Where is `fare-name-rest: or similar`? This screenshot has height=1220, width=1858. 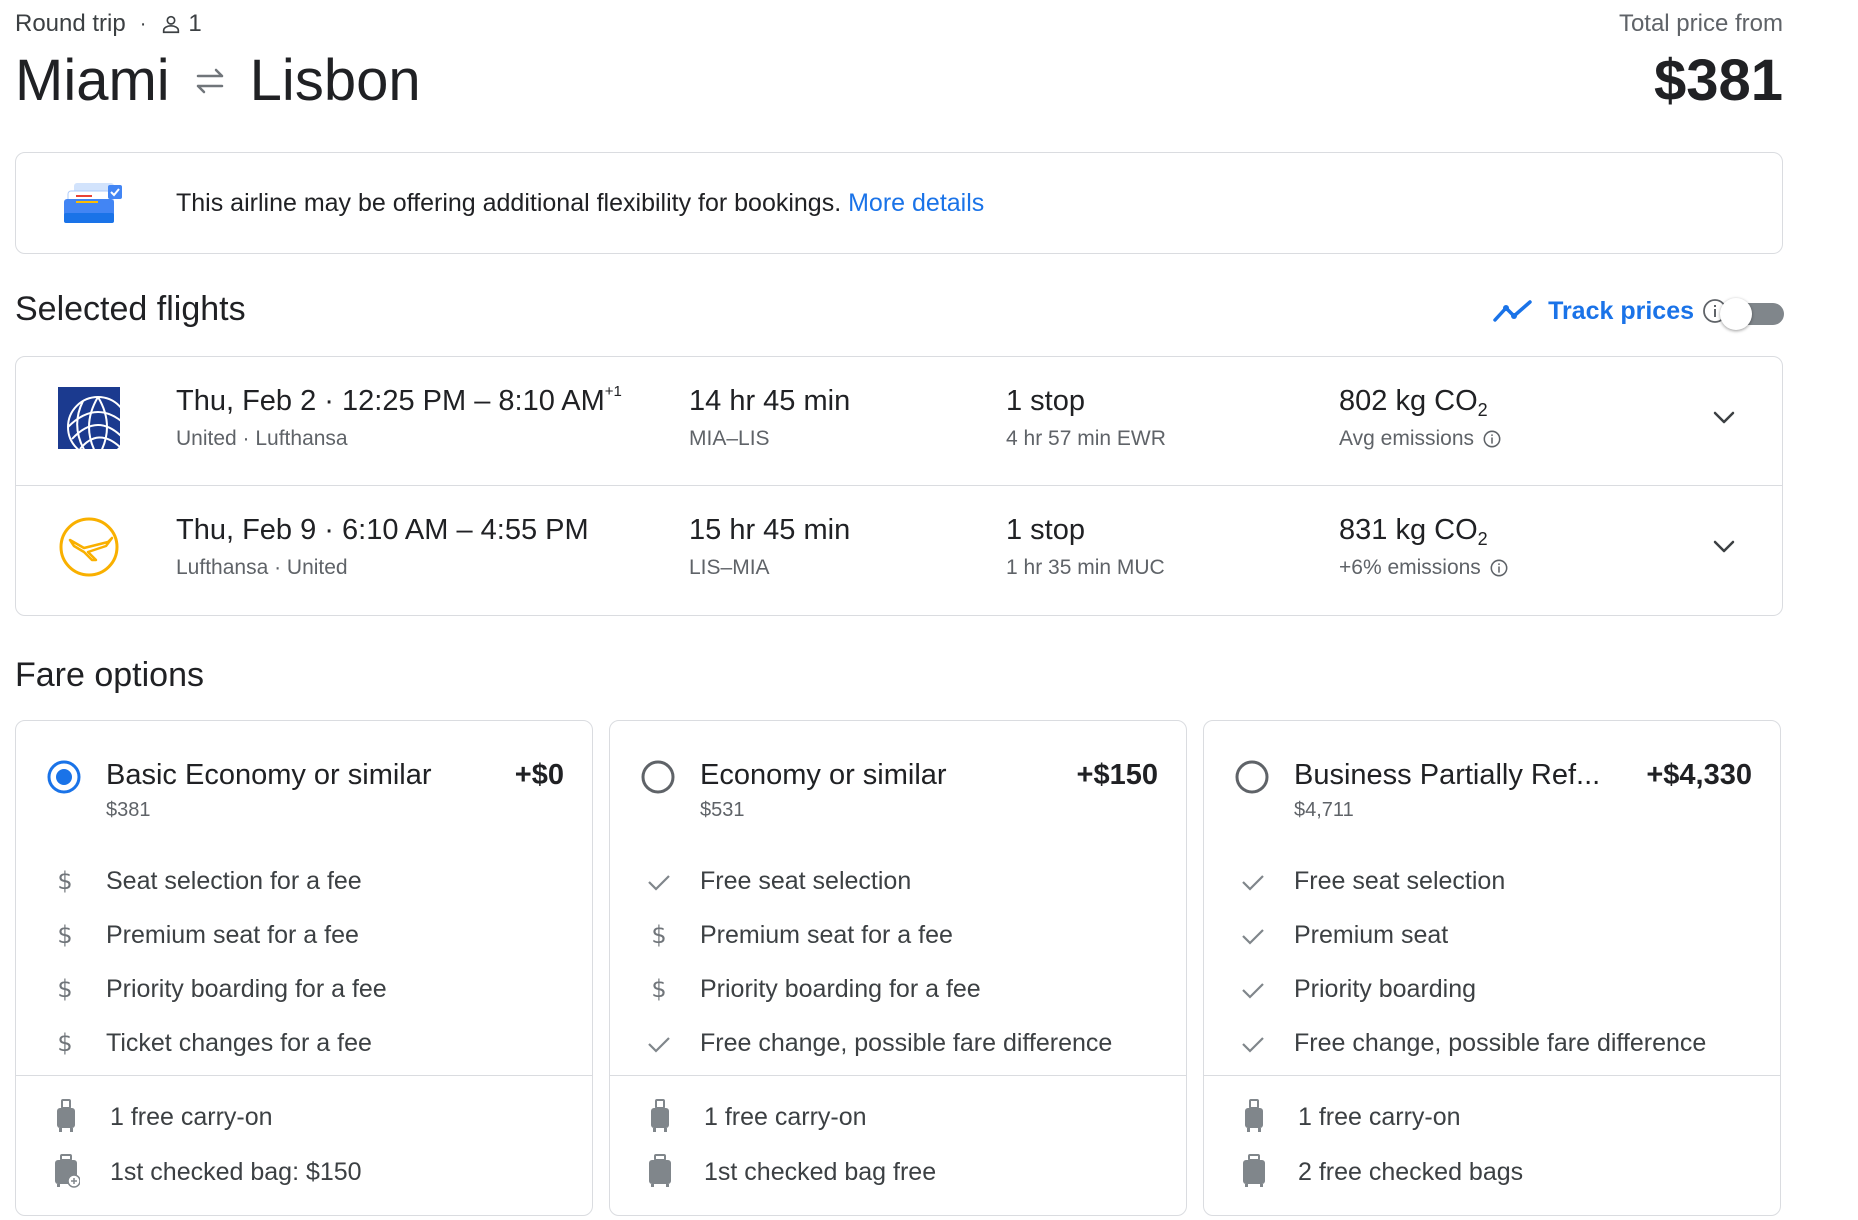
fare-name-rest: or similar is located at coordinates (883, 775).